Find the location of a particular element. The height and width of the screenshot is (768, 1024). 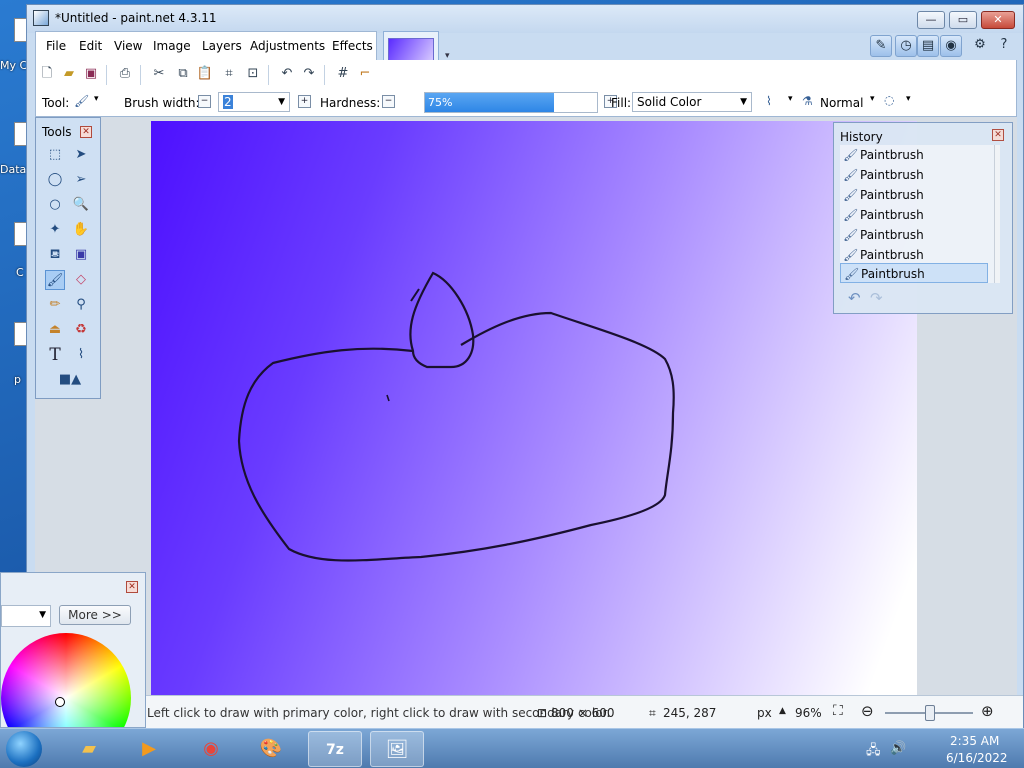

layers-toggle-icon: ▤ is located at coordinates (928, 46).